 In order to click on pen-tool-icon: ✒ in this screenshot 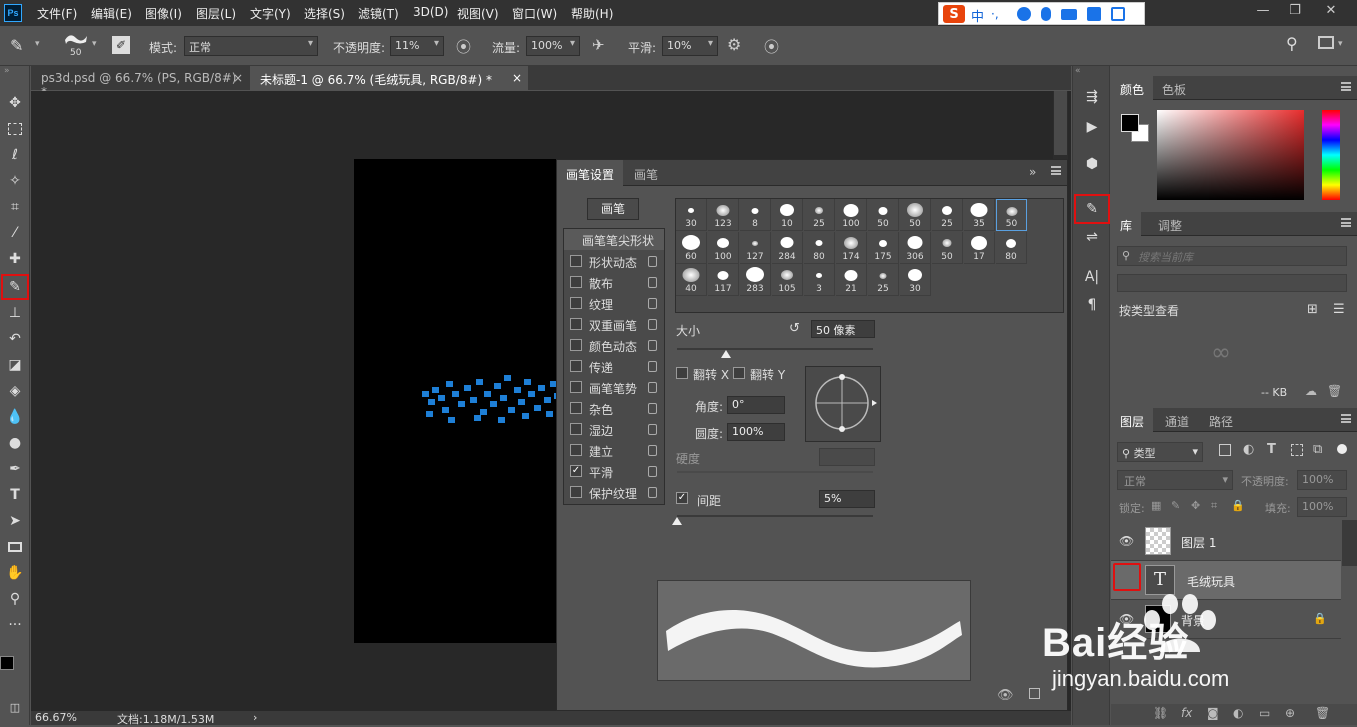, I will do `click(15, 469)`.